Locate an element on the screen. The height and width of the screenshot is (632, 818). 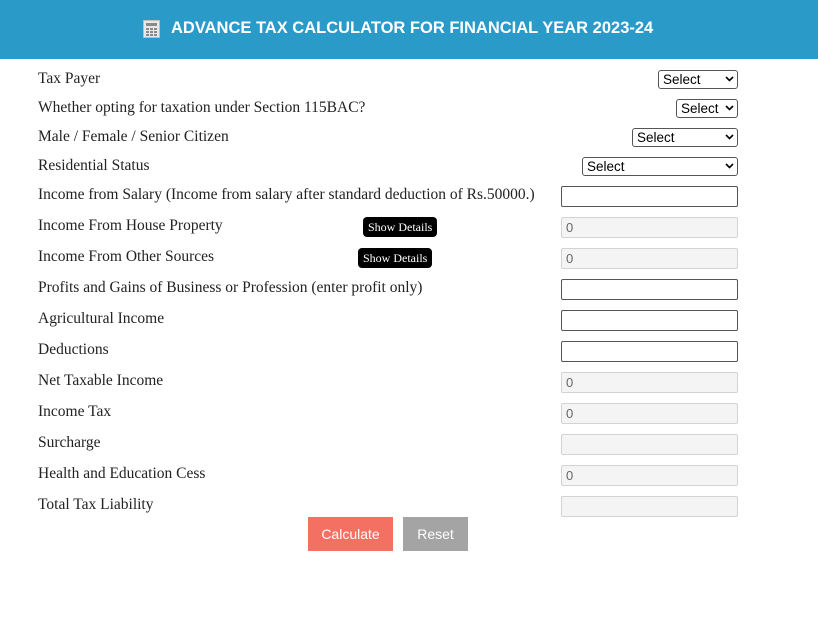
surcharge-field is located at coordinates (649, 444).